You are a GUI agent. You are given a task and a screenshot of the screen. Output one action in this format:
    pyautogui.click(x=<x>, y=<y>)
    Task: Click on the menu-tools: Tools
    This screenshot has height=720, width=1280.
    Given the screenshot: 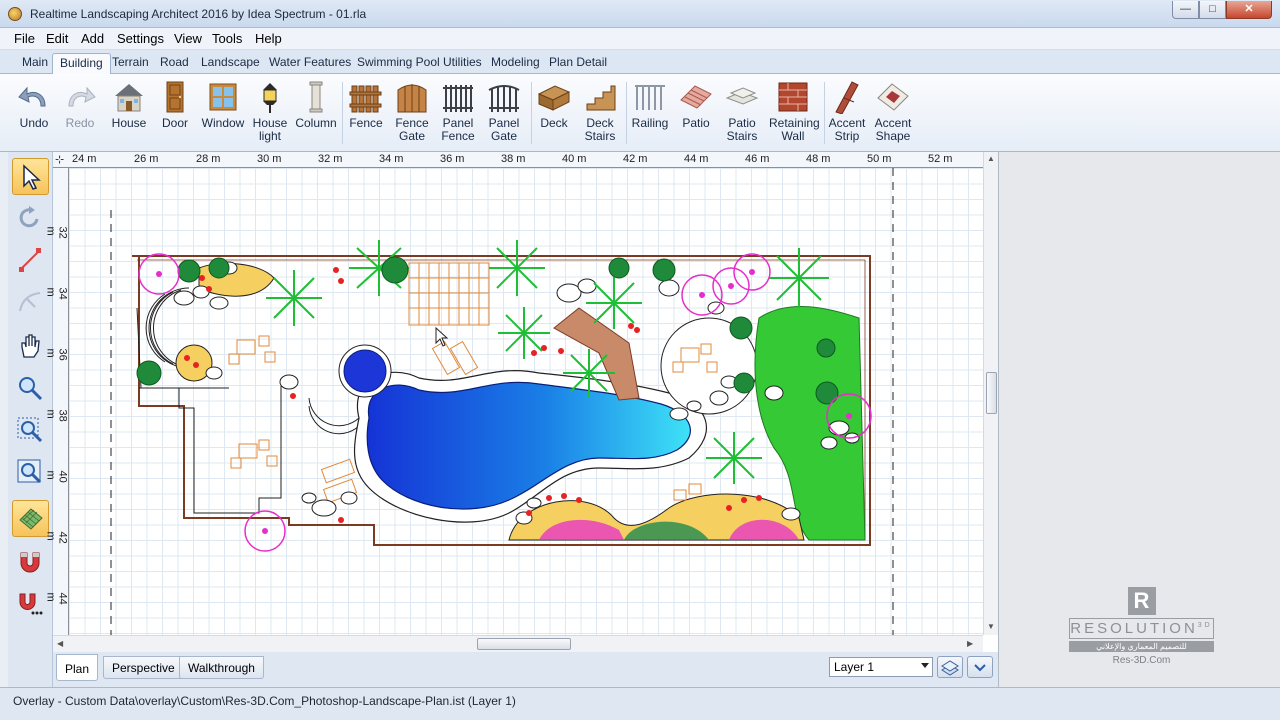 What is the action you would take?
    pyautogui.click(x=227, y=38)
    